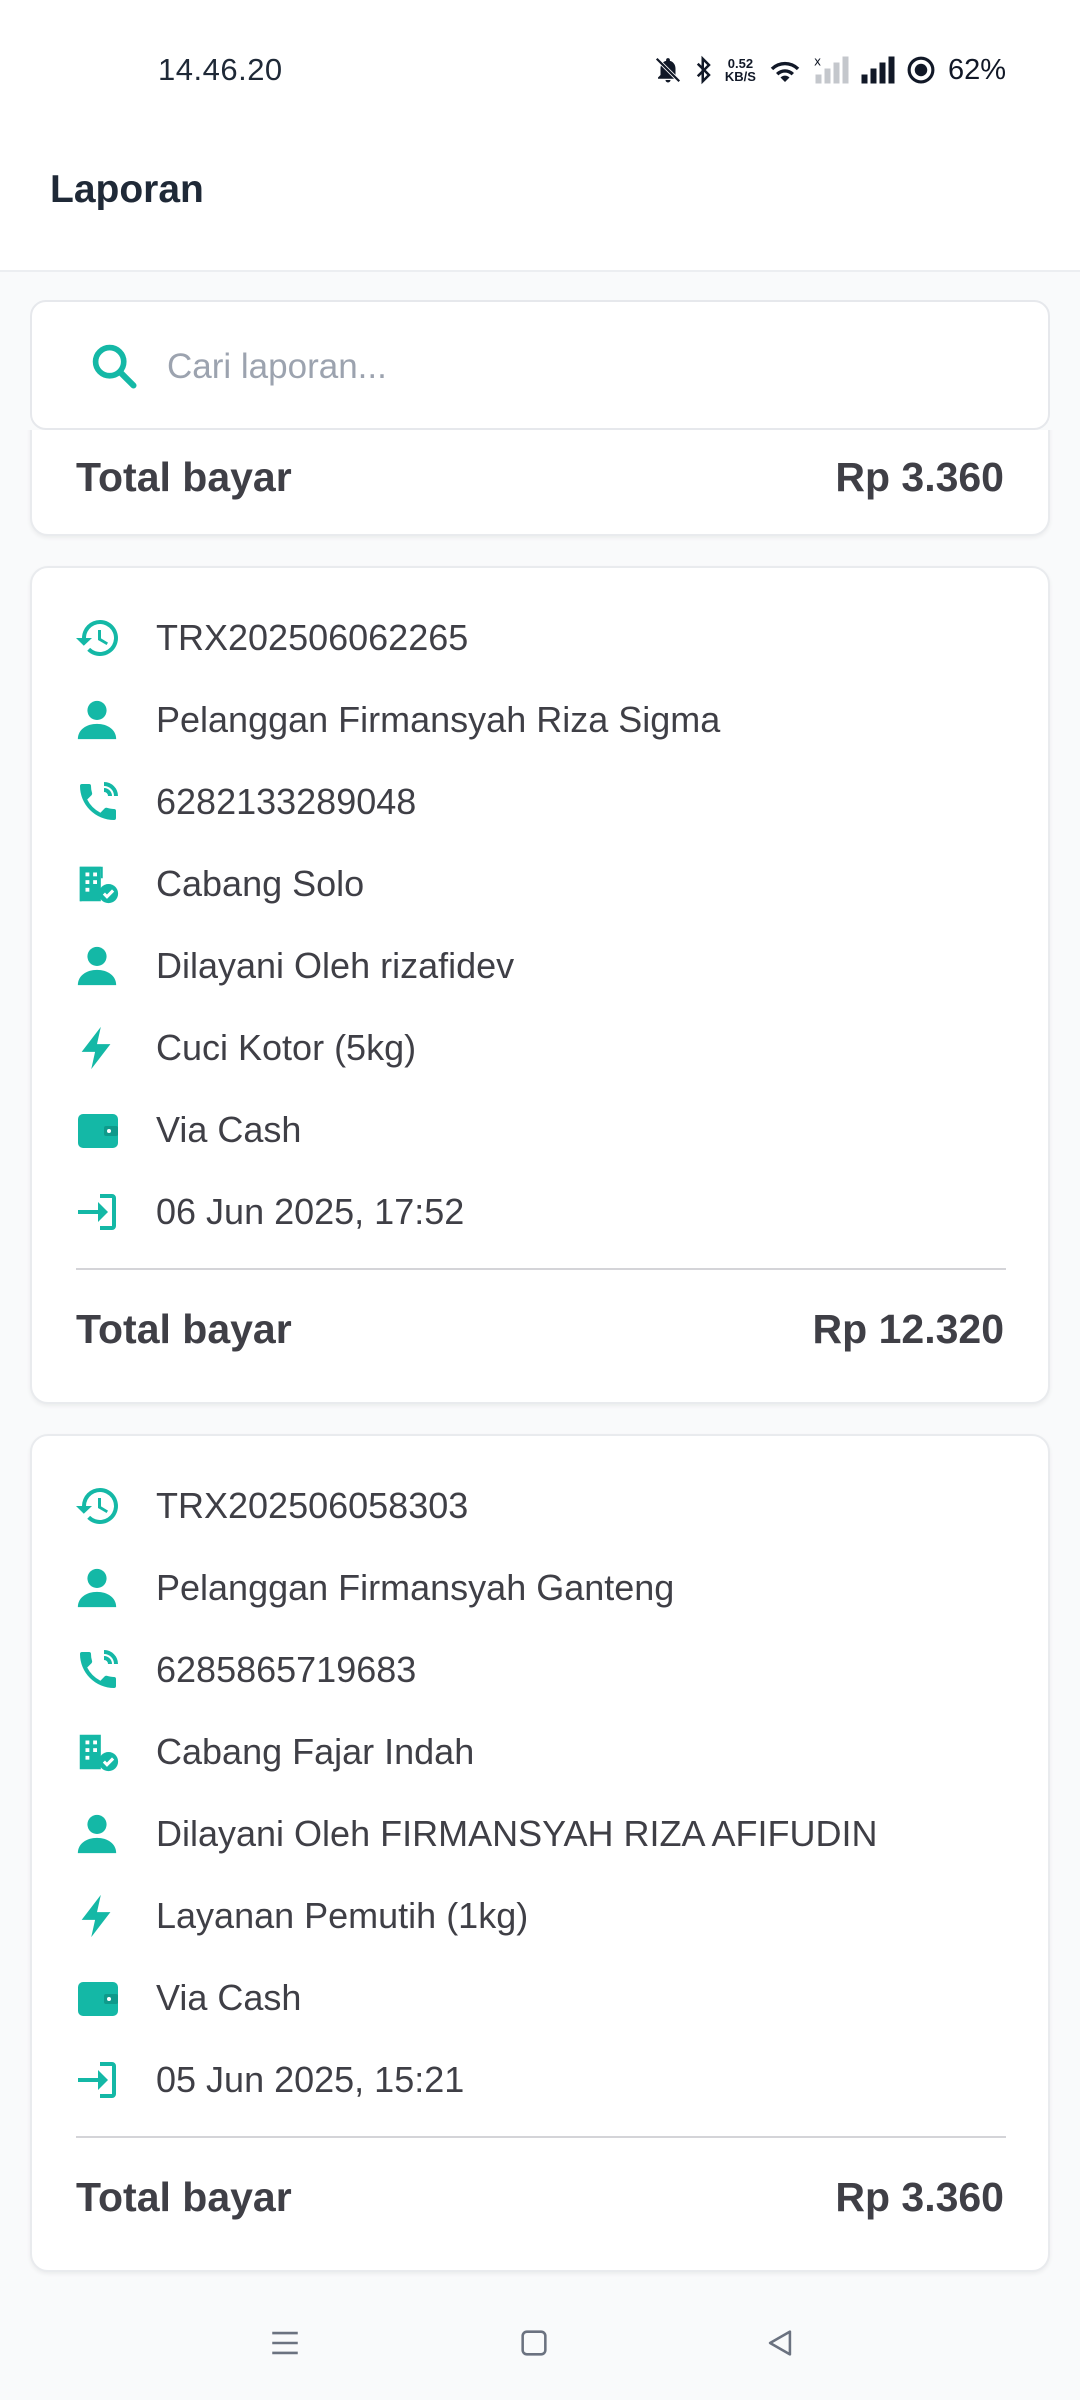 The width and height of the screenshot is (1080, 2400). What do you see at coordinates (668, 70) in the screenshot?
I see `mute-bell-icon` at bounding box center [668, 70].